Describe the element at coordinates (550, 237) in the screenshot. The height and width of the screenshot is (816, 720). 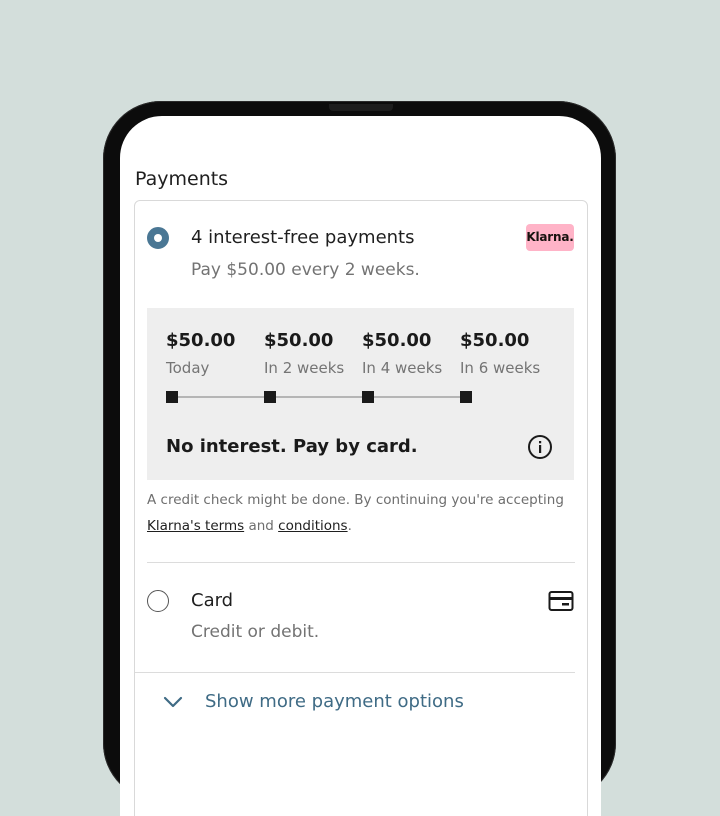
I see `klarna-logo: Klarna.` at that location.